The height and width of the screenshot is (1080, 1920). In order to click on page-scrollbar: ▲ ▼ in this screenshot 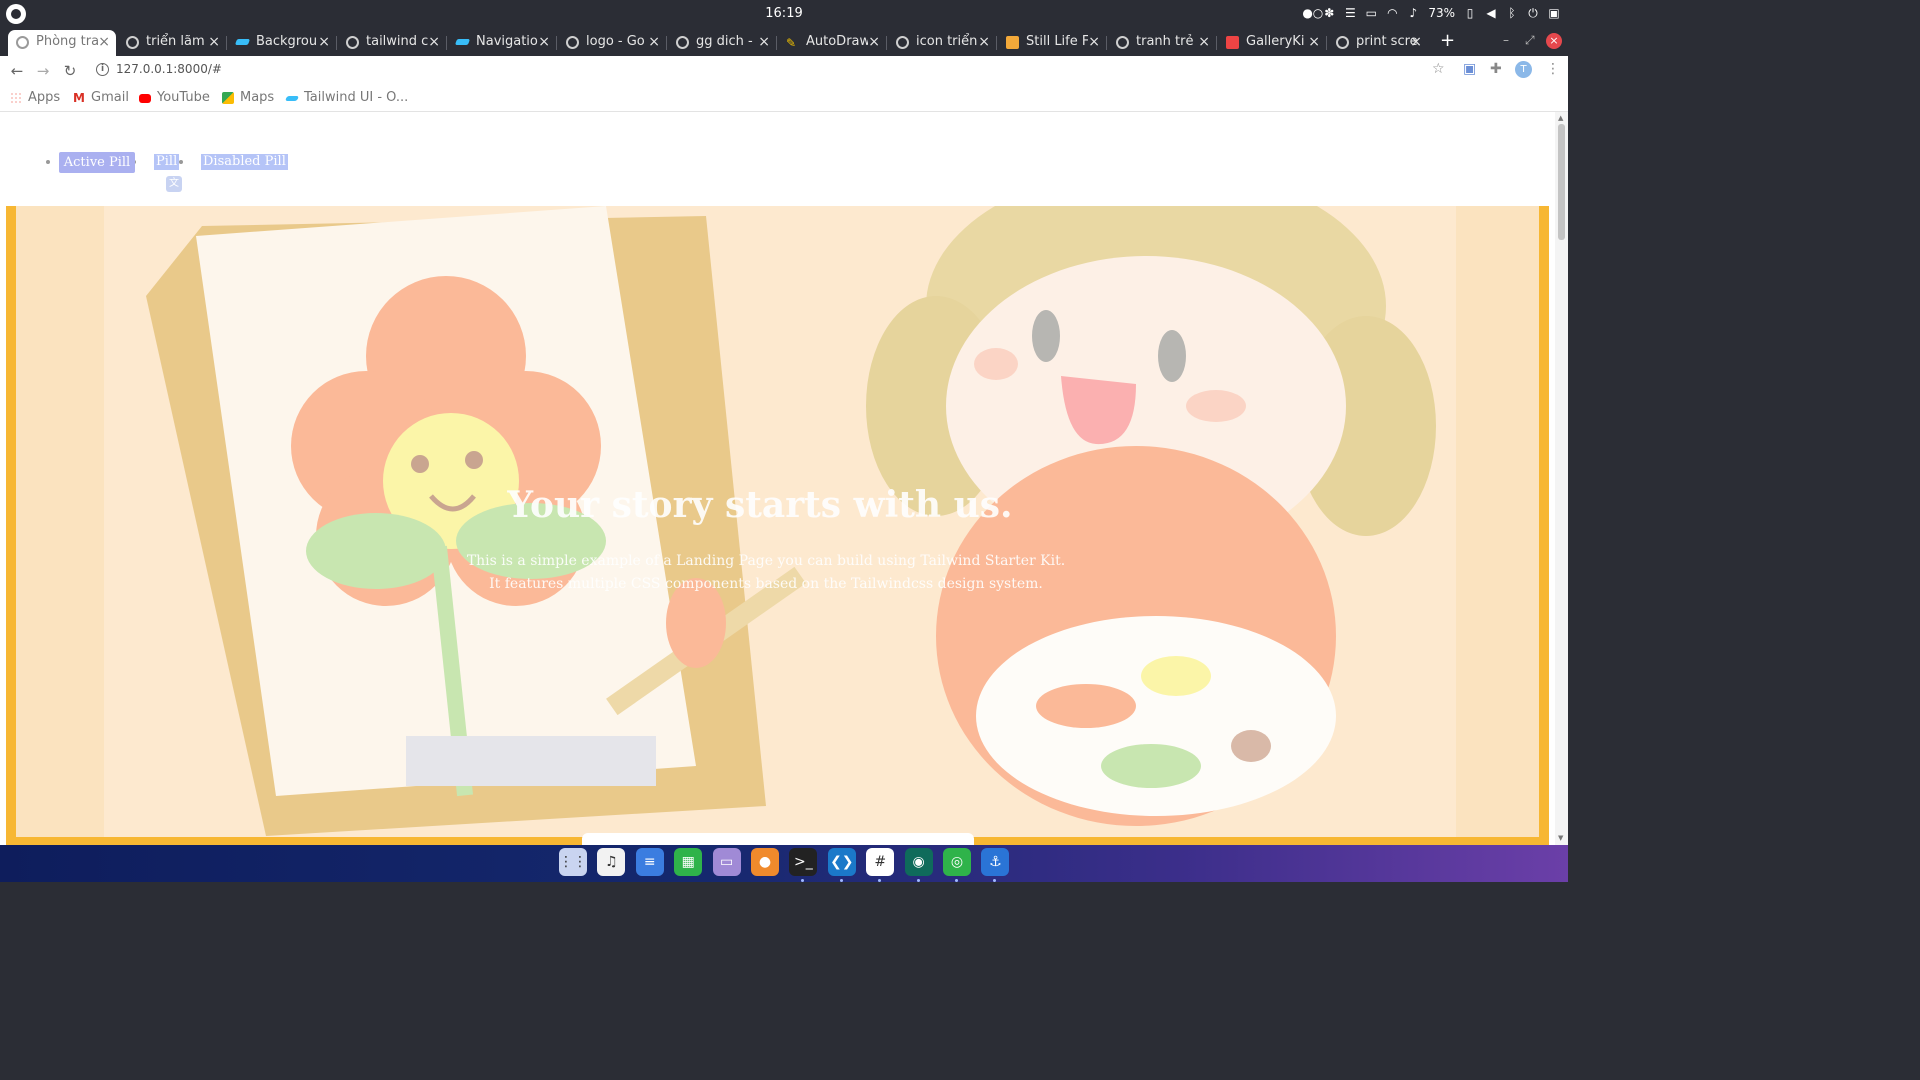, I will do `click(1561, 478)`.